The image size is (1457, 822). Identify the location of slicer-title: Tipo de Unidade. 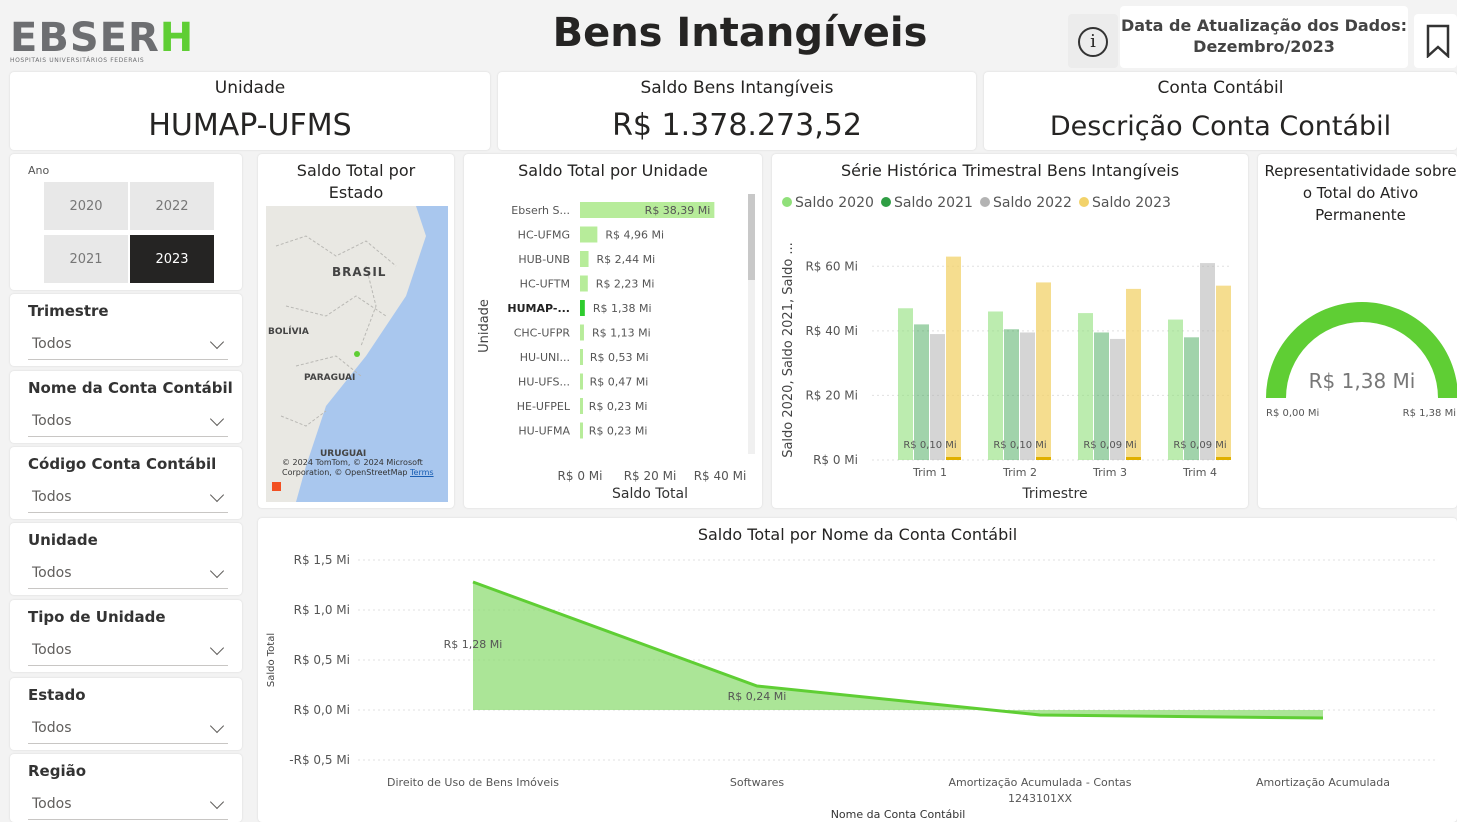
(97, 617).